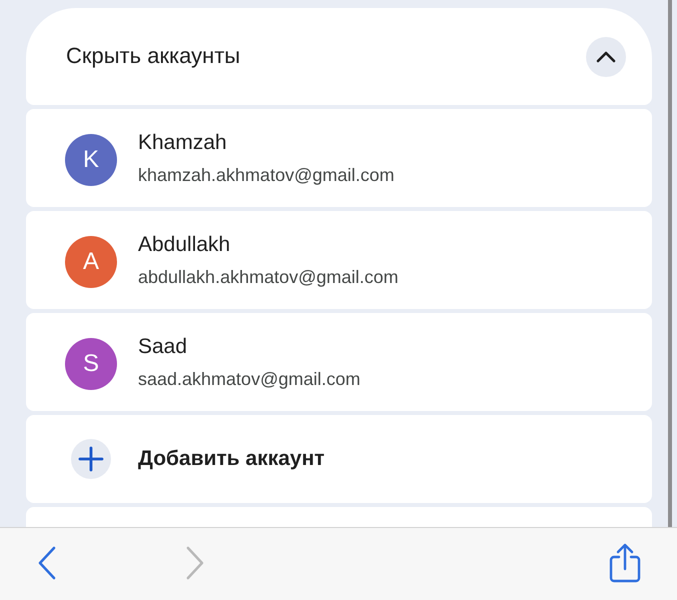 The height and width of the screenshot is (600, 677). I want to click on avatar: A, so click(91, 262).